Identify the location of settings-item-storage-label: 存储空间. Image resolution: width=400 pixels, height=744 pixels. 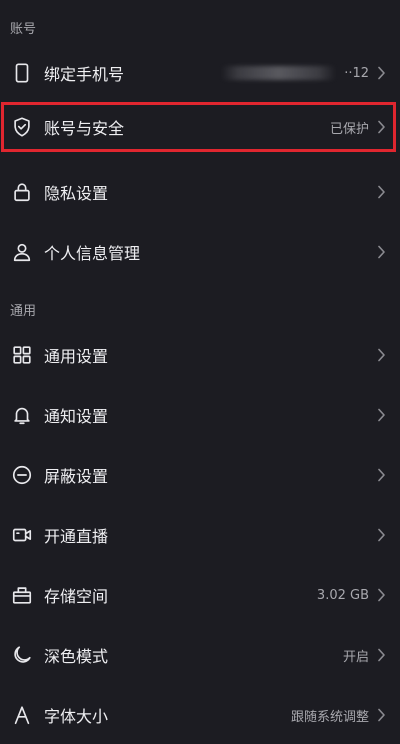
(76, 596).